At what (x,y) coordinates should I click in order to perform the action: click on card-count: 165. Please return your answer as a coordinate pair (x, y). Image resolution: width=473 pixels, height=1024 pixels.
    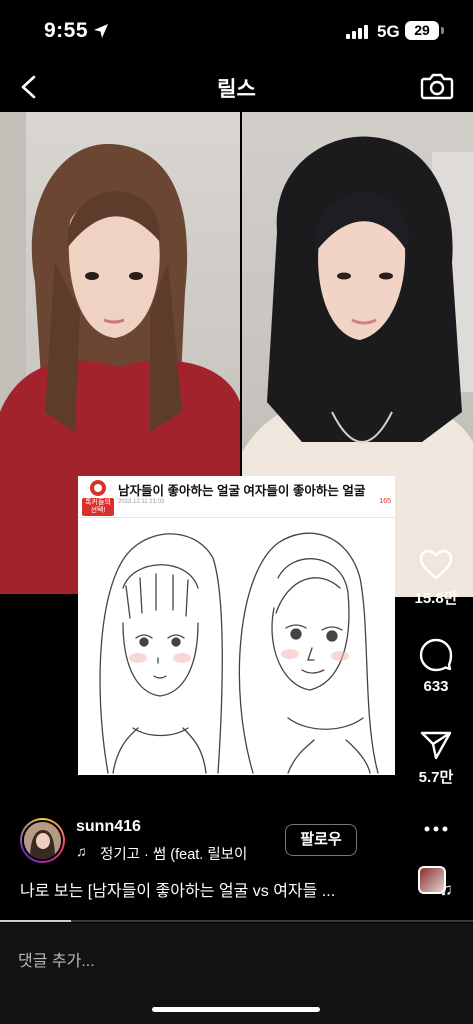
    Looking at the image, I should click on (385, 501).